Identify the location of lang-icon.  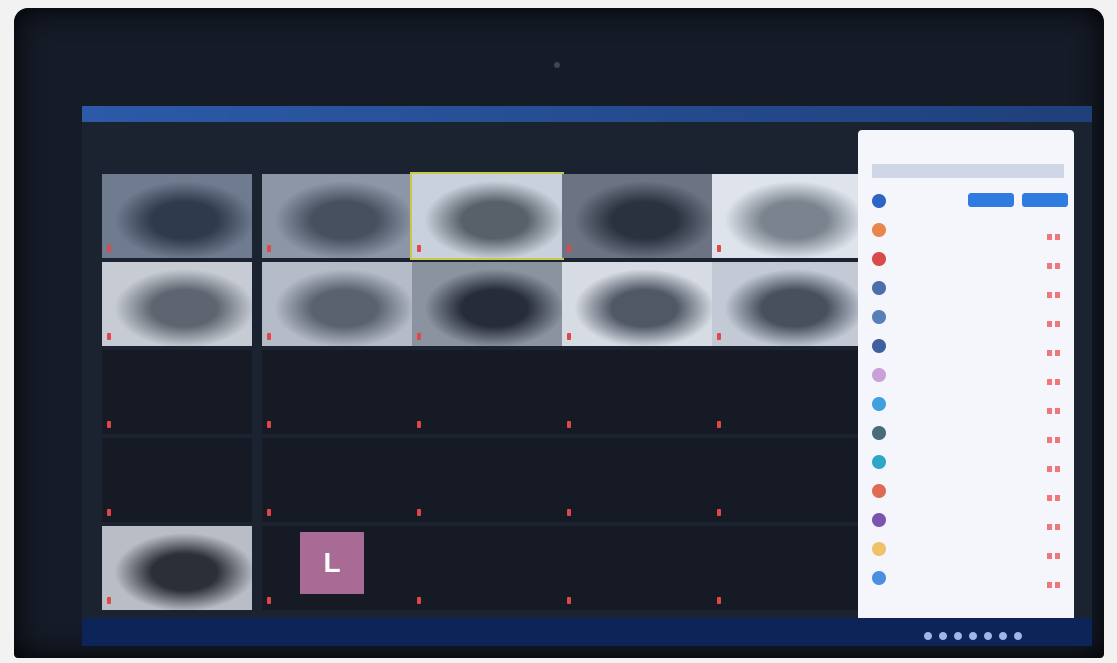
(988, 636).